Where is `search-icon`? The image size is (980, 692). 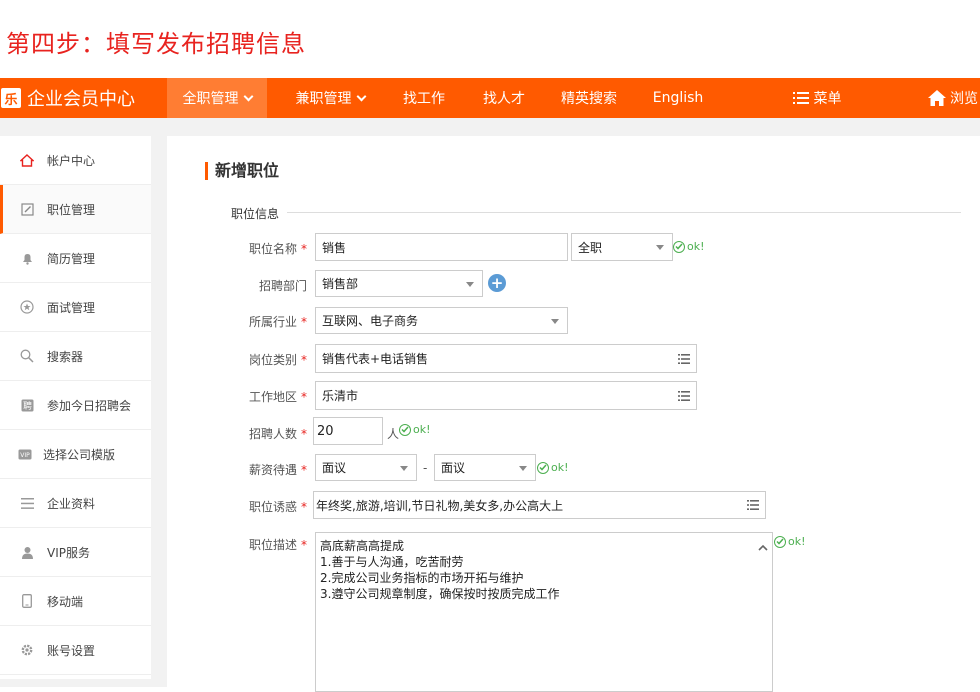 search-icon is located at coordinates (27, 356).